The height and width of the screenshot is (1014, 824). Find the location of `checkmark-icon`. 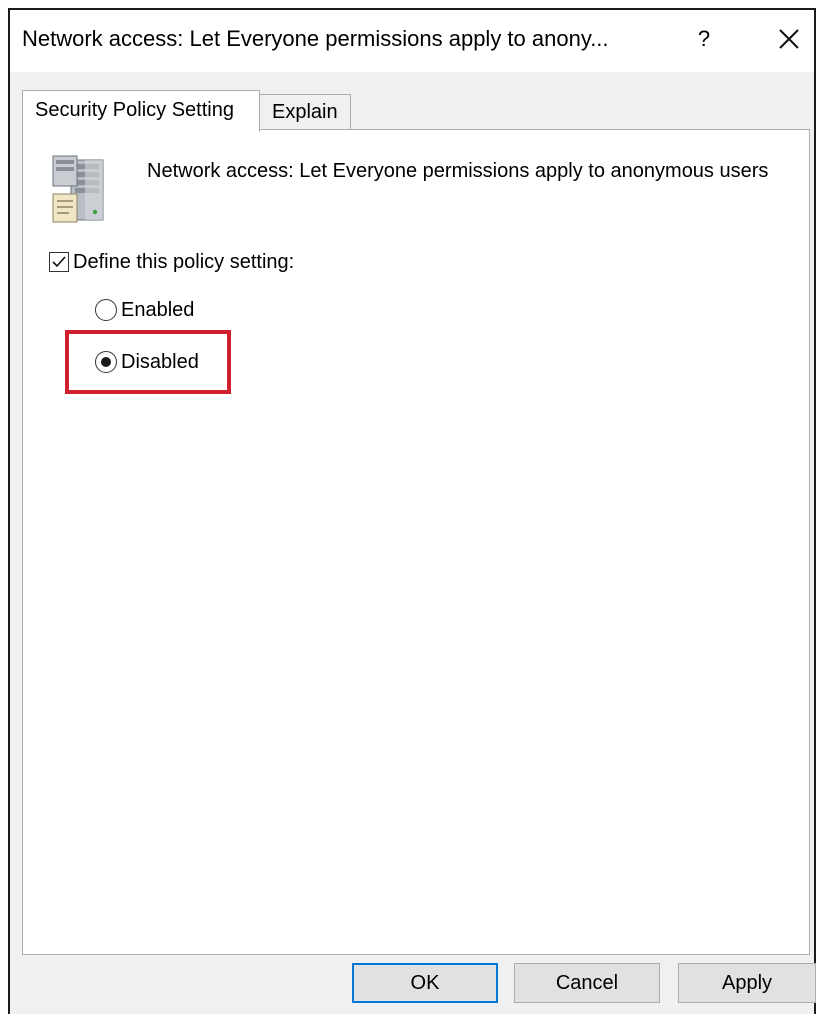

checkmark-icon is located at coordinates (59, 262).